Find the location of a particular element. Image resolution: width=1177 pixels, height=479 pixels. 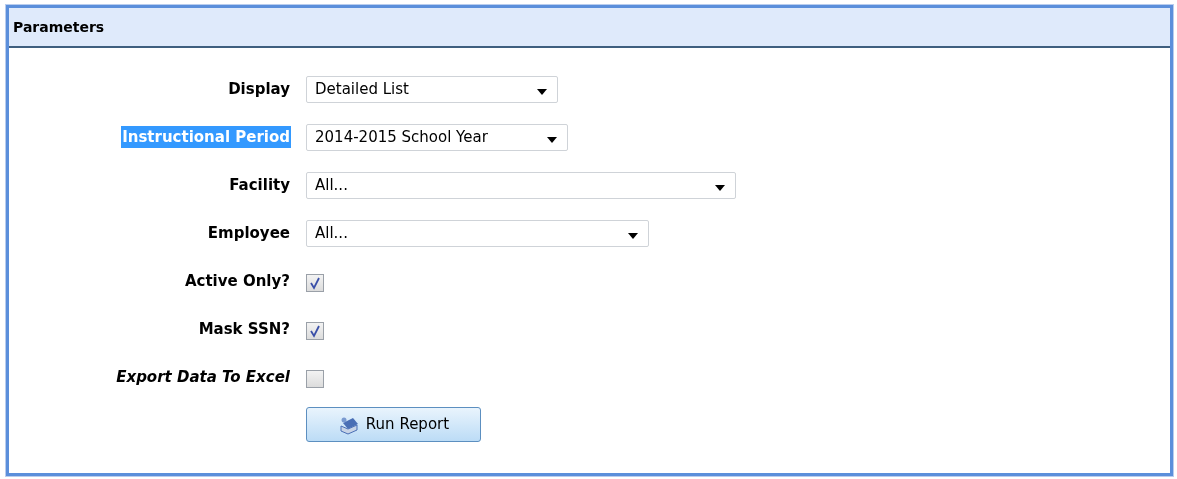

field-label: Export Data To Excel is located at coordinates (203, 377).